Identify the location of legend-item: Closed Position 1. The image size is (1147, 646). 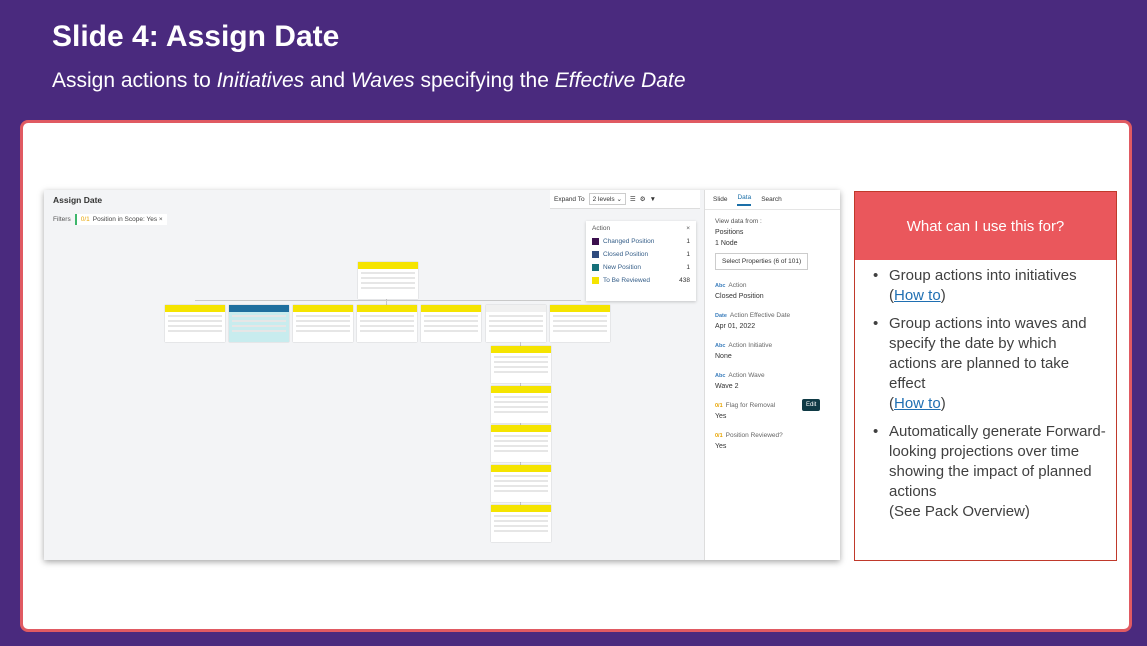
(641, 254).